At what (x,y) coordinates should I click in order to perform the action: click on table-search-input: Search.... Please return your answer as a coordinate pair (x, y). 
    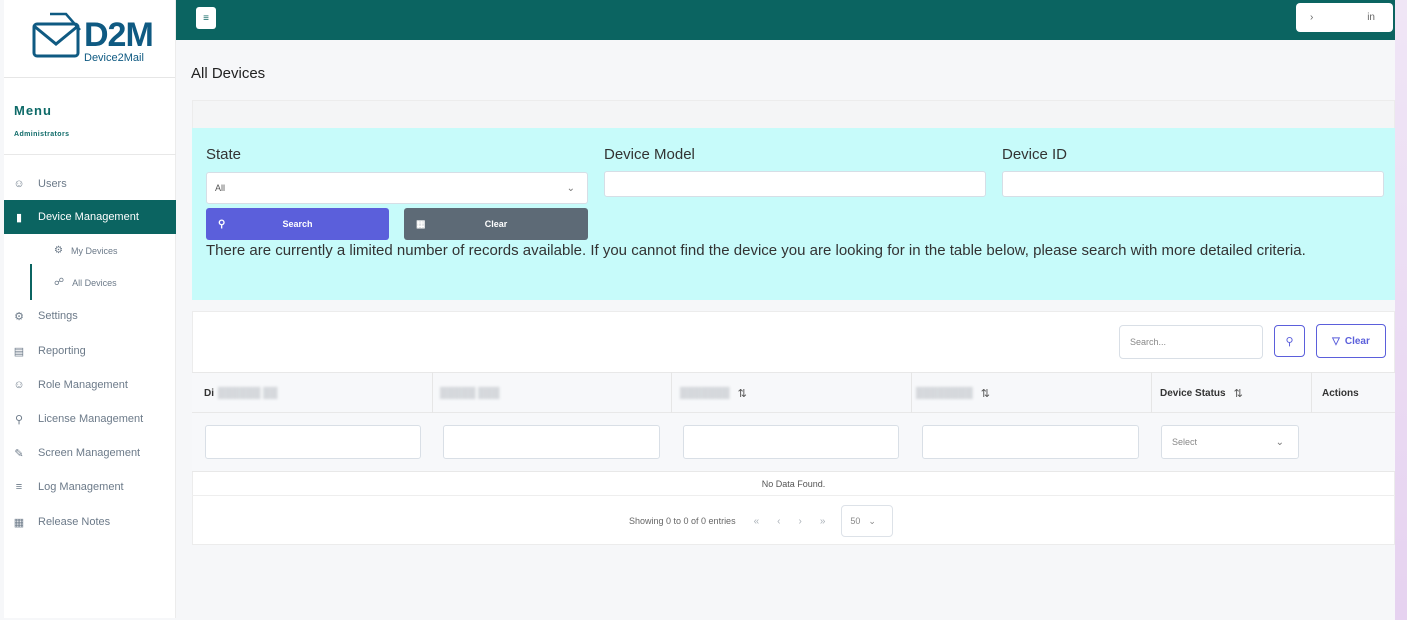
    Looking at the image, I should click on (1191, 342).